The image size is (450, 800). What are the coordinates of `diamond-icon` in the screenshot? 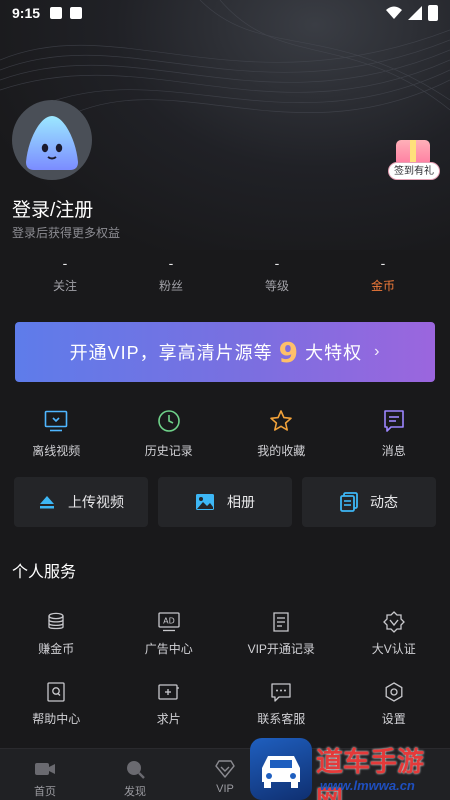 It's located at (225, 769).